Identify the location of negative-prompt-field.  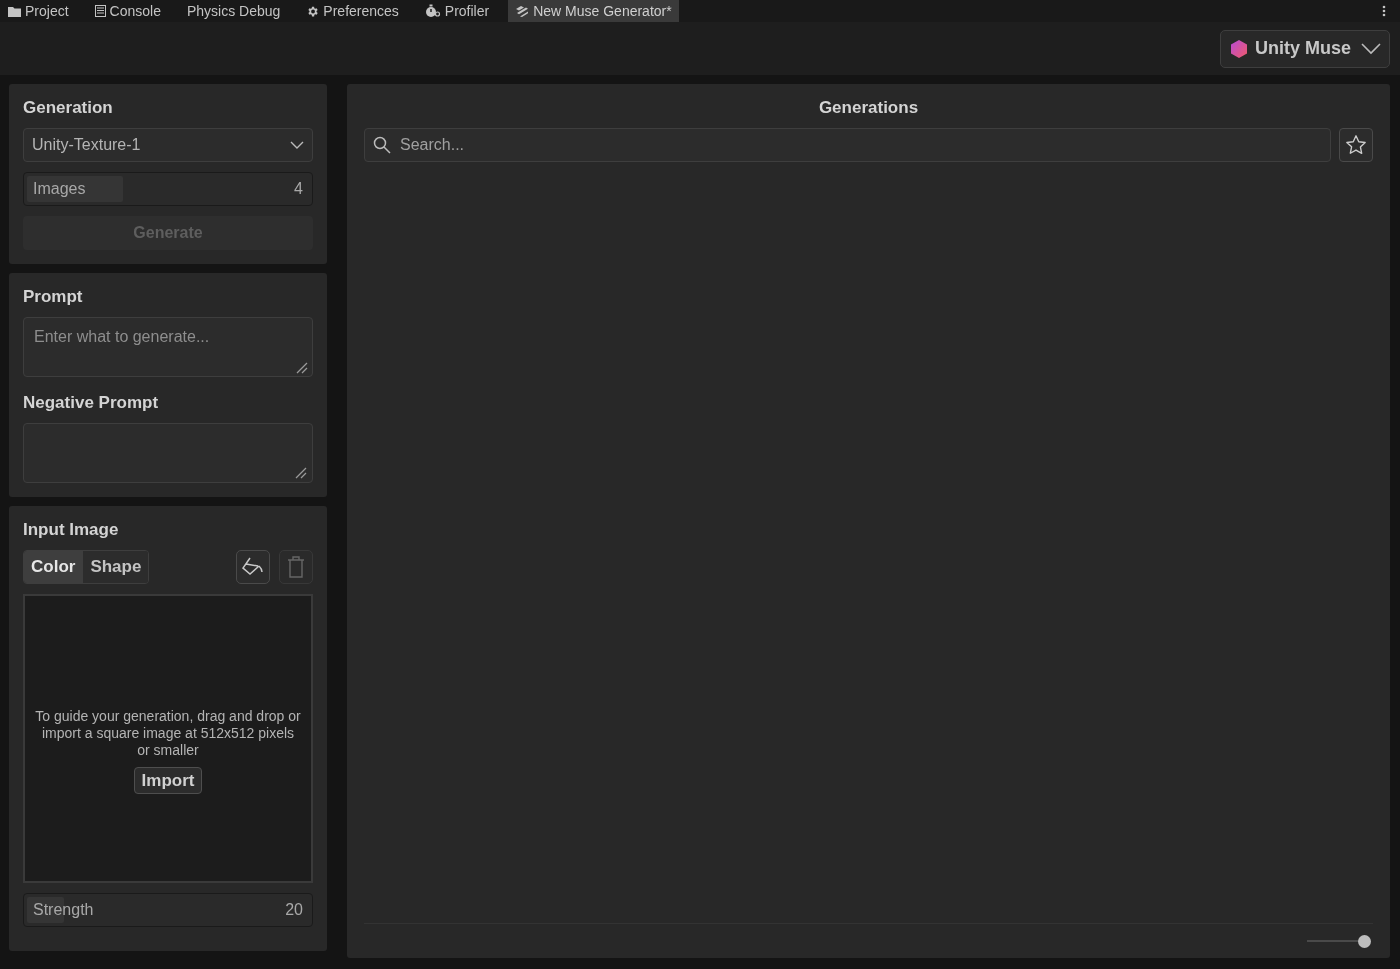
(168, 453).